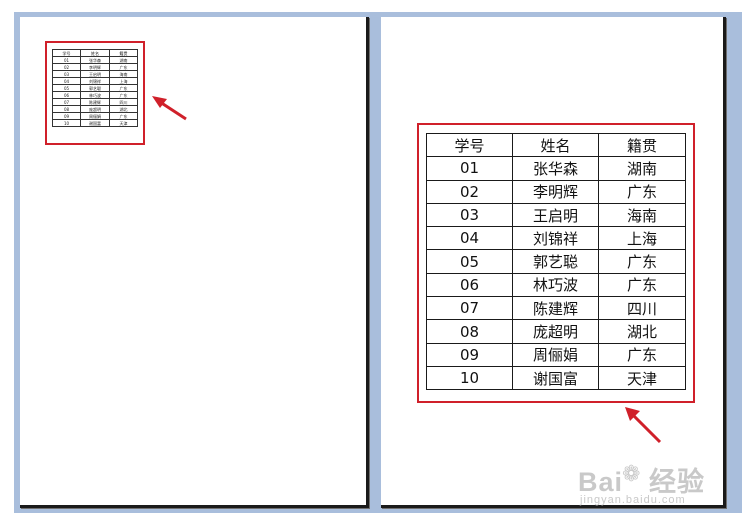 The image size is (755, 525). What do you see at coordinates (642, 145) in the screenshot?
I see `large-table-header-cell: 籍贯` at bounding box center [642, 145].